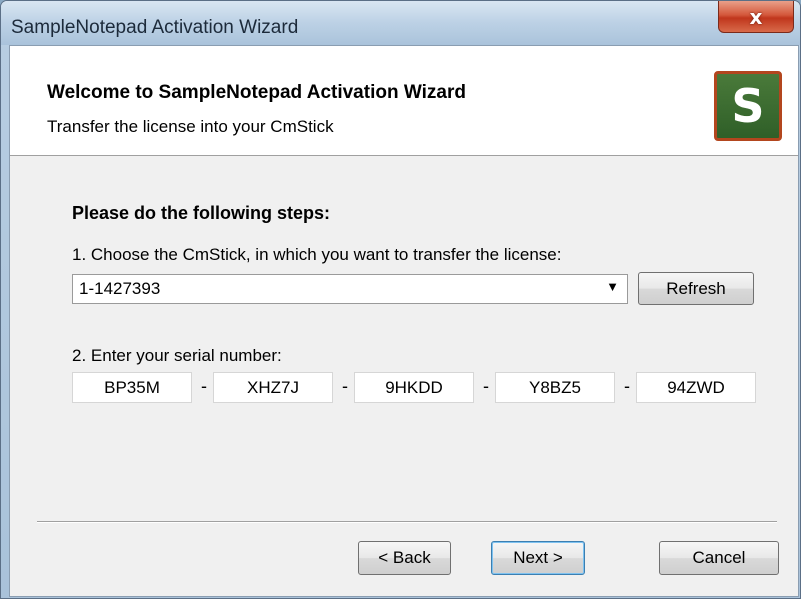 The image size is (801, 599). What do you see at coordinates (120, 288) in the screenshot?
I see `cmstick-select-value: 1-1427393` at bounding box center [120, 288].